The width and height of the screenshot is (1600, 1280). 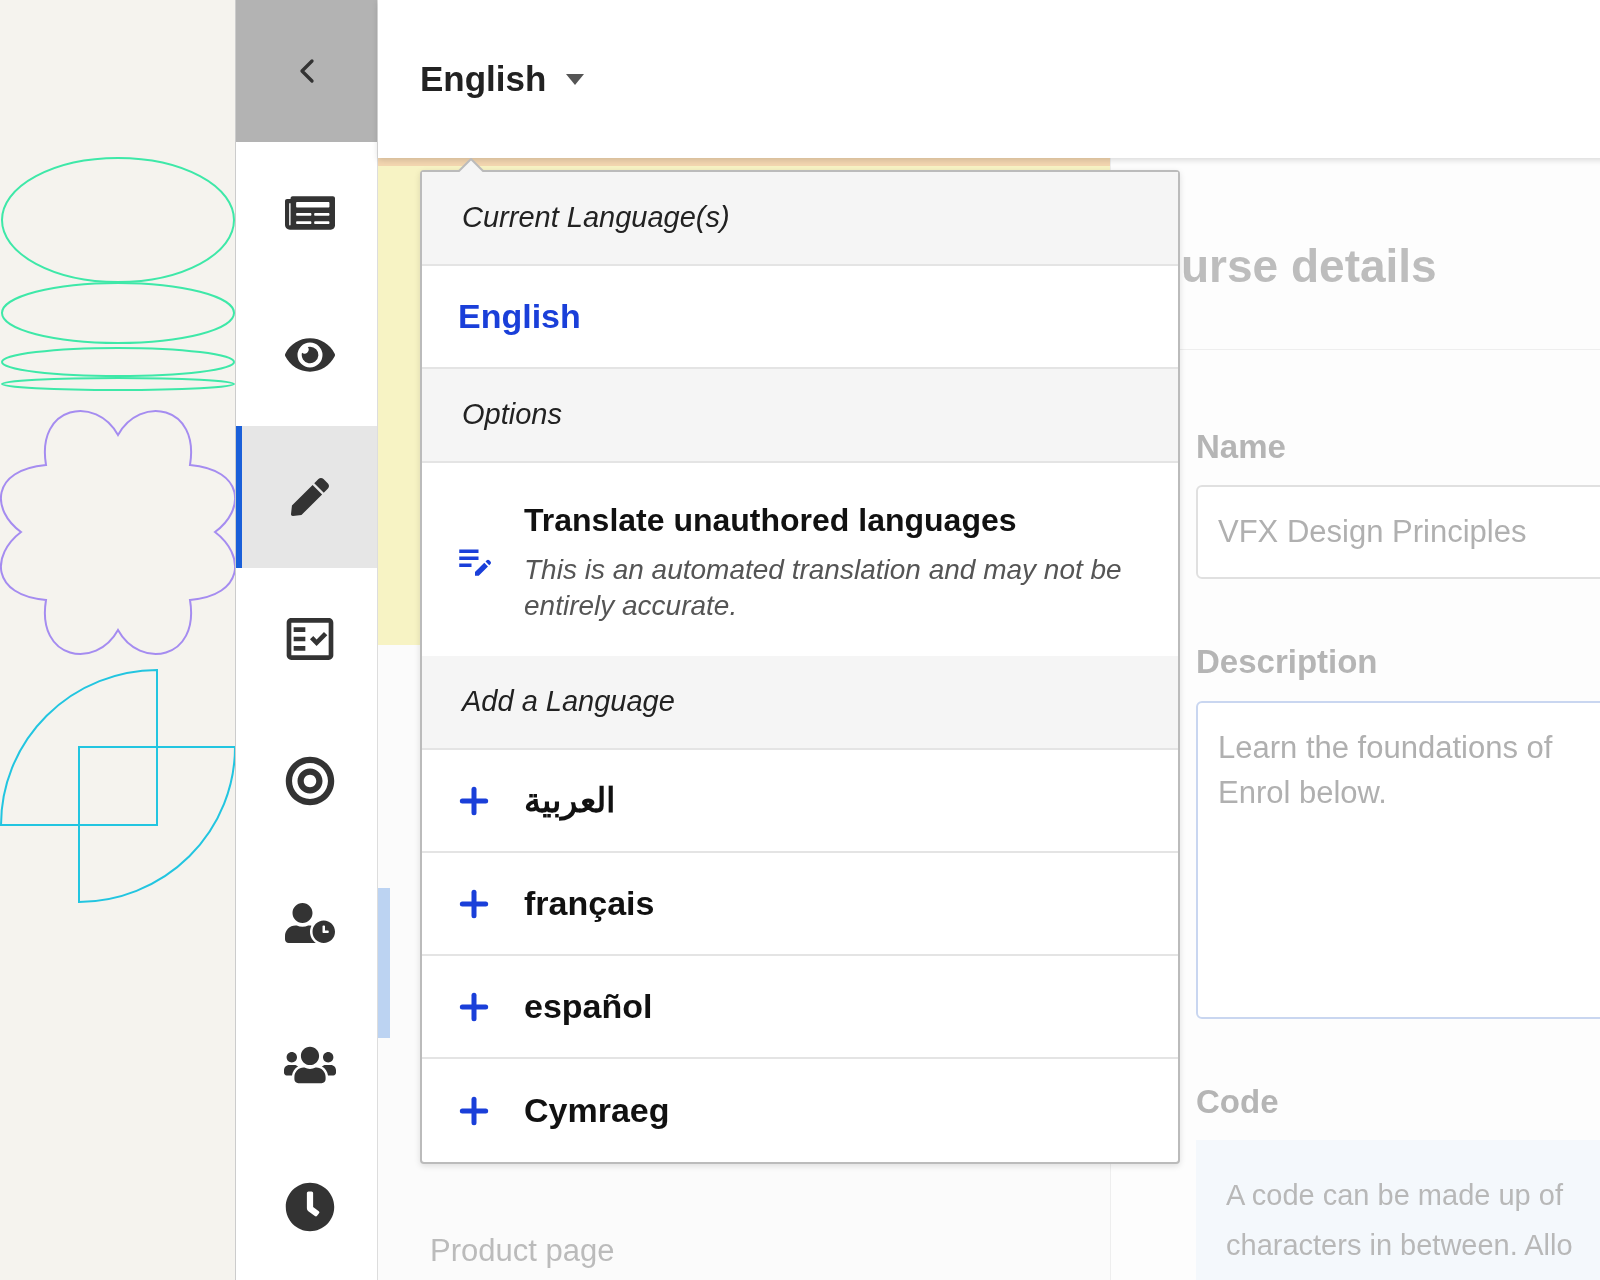 What do you see at coordinates (800, 904) in the screenshot?
I see `add-language-item: français` at bounding box center [800, 904].